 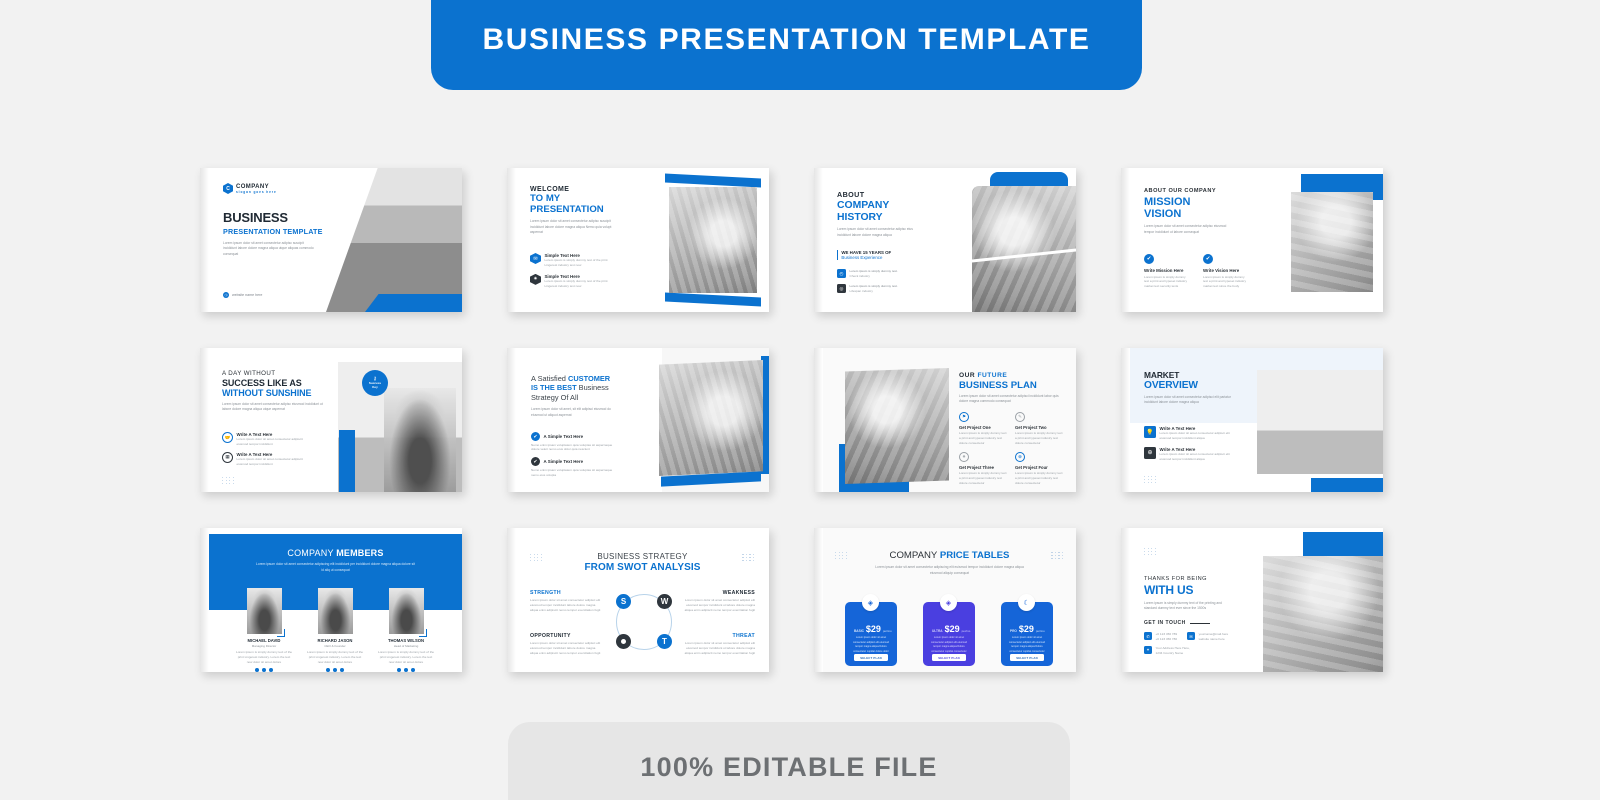 I want to click on slide-2-photo, so click(x=713, y=240).